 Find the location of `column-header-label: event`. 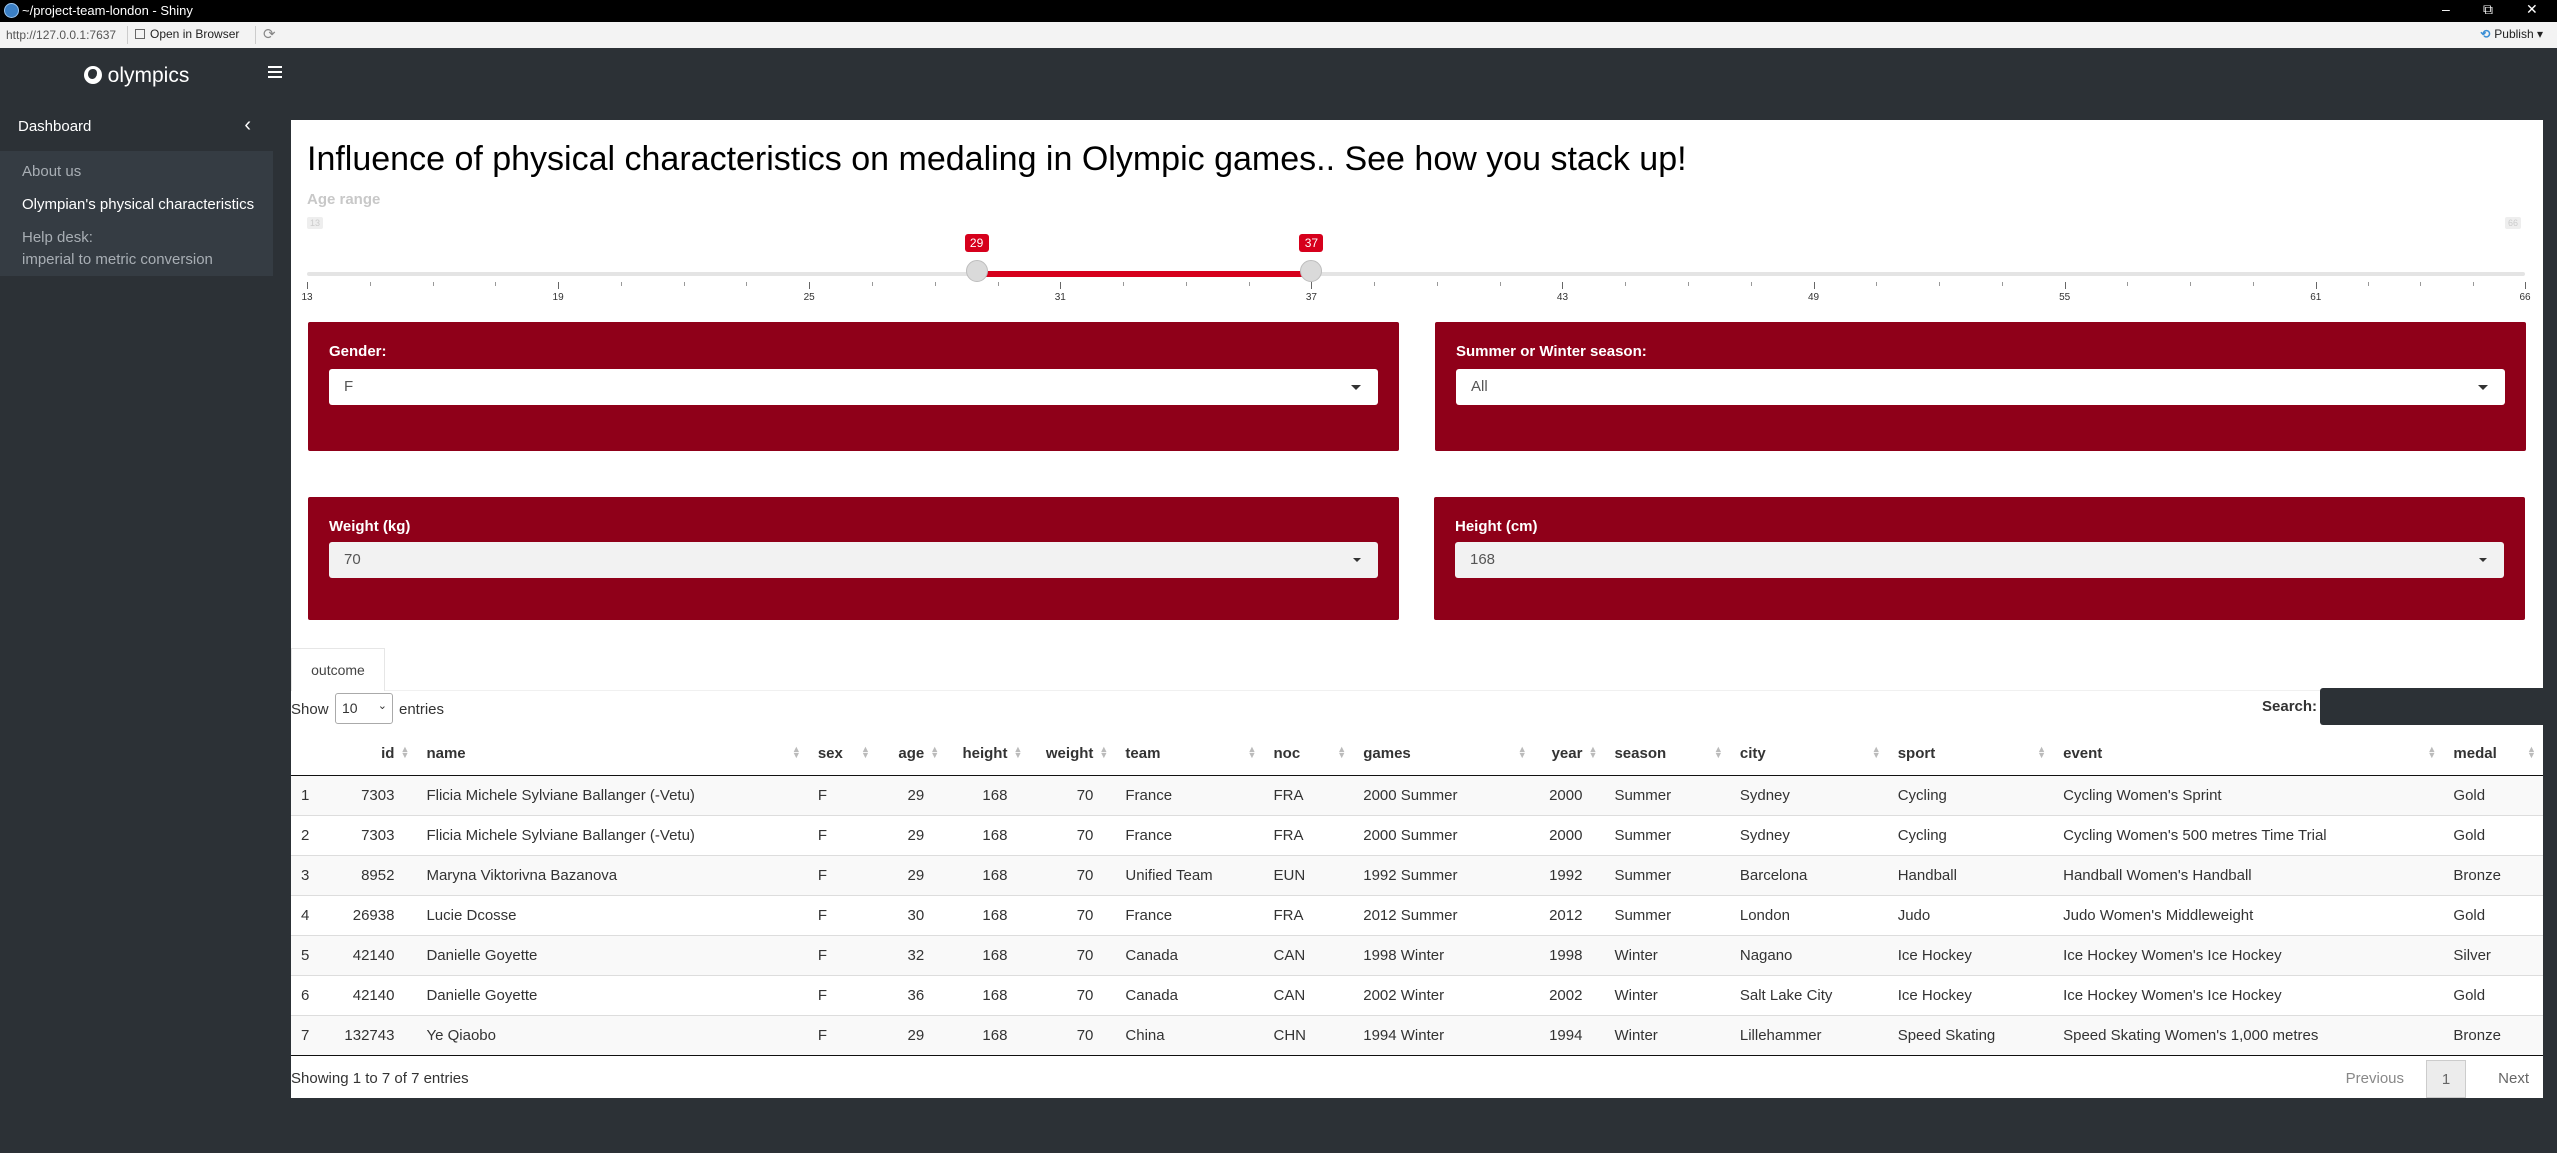

column-header-label: event is located at coordinates (2083, 754).